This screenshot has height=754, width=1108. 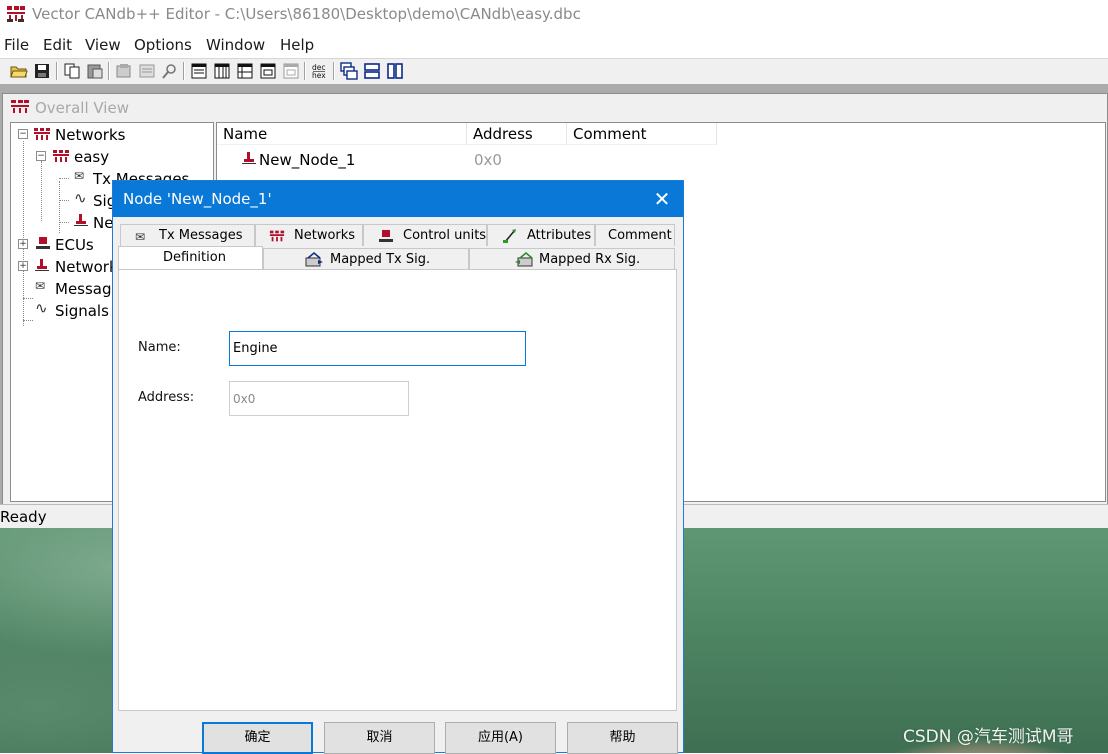 I want to click on apply-button: 应用(A), so click(x=500, y=738).